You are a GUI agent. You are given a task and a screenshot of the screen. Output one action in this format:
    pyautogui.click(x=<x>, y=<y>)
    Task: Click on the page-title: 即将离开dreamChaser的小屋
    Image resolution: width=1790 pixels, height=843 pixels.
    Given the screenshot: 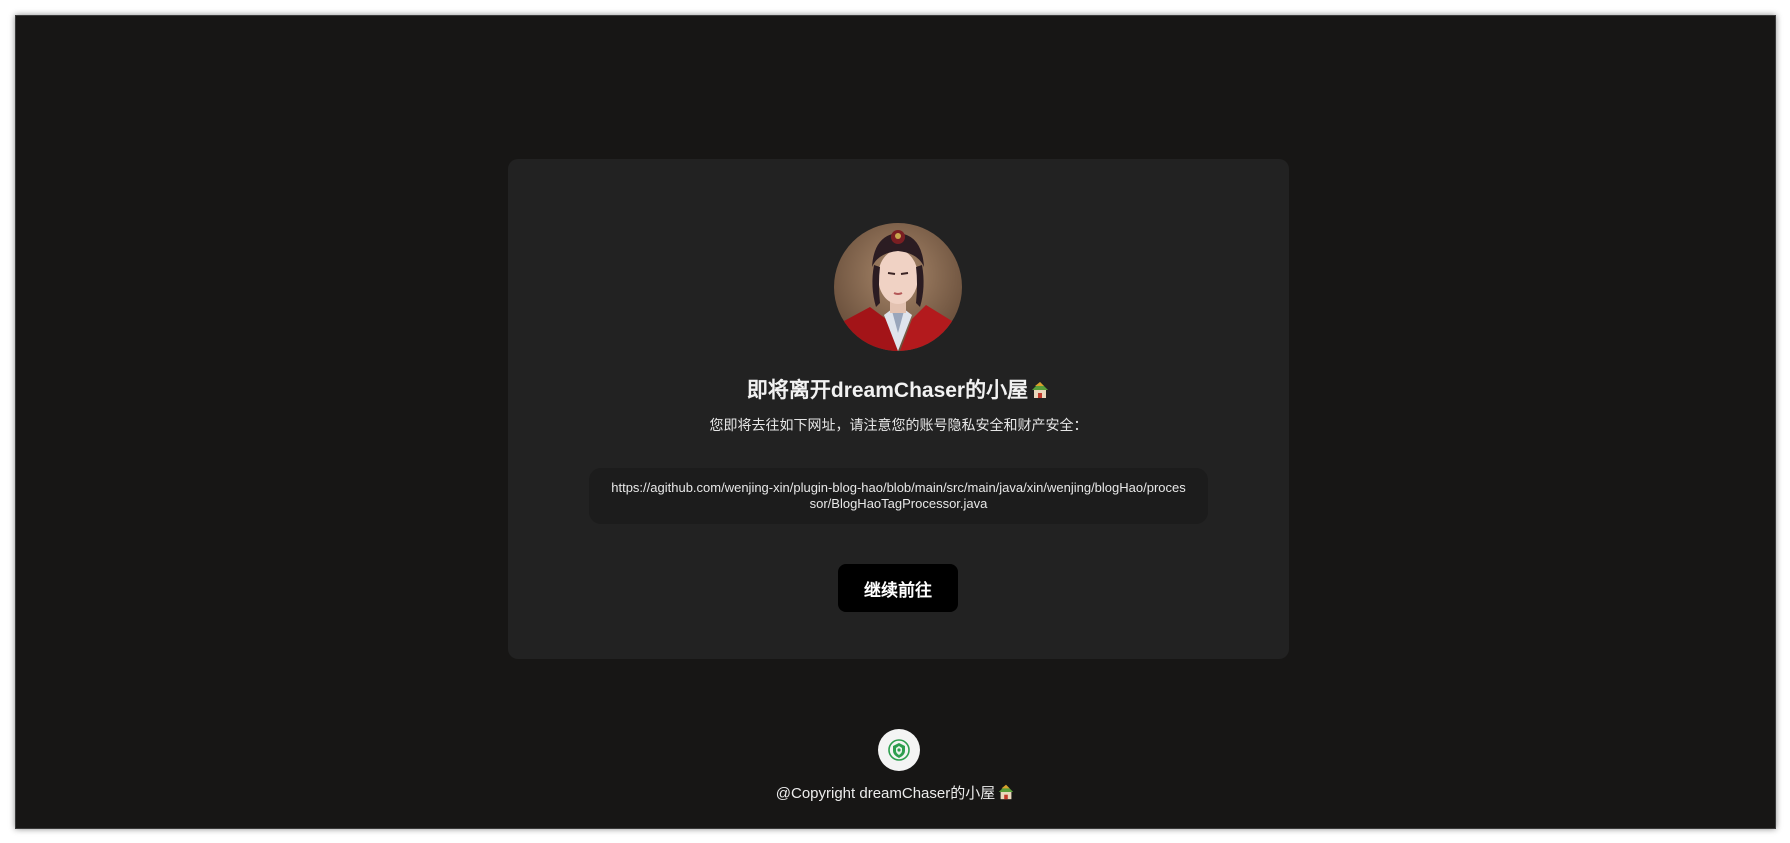 What is the action you would take?
    pyautogui.click(x=898, y=392)
    